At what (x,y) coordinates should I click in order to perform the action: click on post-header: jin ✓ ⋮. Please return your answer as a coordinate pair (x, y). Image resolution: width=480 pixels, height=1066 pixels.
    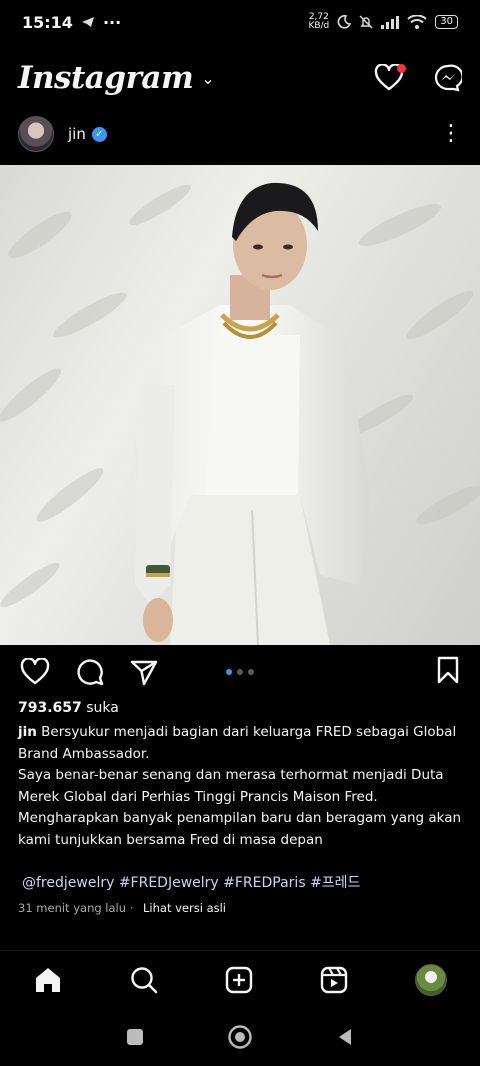
    Looking at the image, I should click on (240, 134).